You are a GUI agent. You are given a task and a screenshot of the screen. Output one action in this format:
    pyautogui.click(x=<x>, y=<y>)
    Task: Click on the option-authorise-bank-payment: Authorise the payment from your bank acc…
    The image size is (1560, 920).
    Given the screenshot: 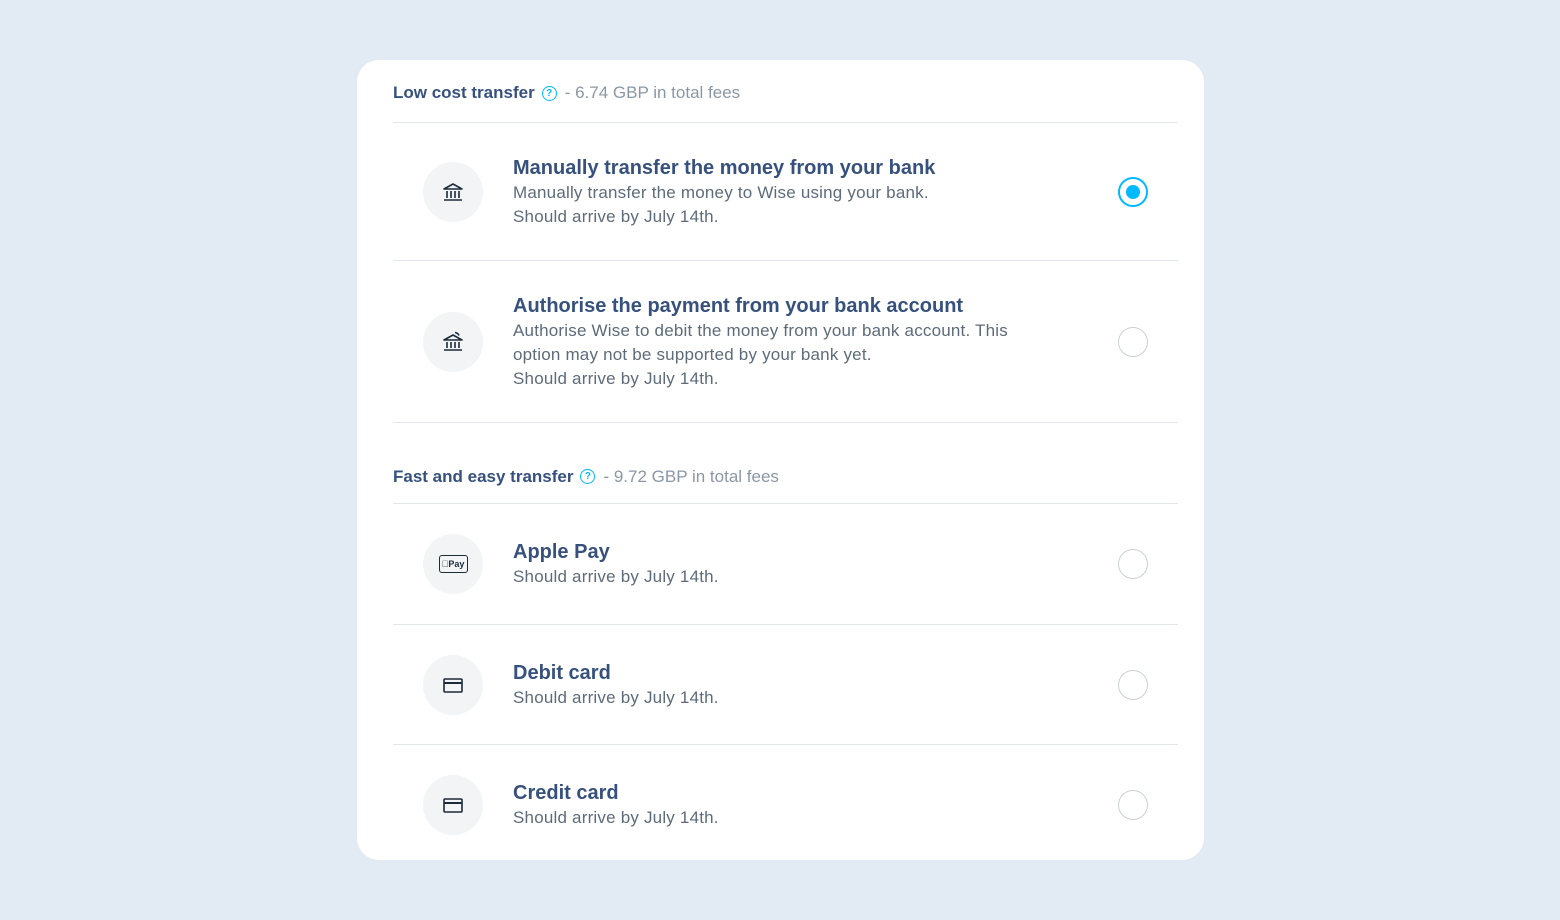 What is the action you would take?
    pyautogui.click(x=785, y=342)
    